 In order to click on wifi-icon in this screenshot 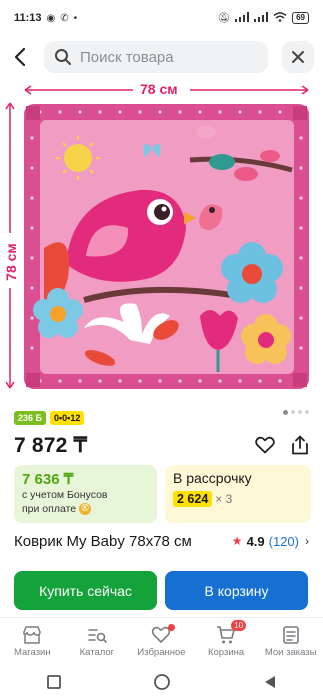, I will do `click(280, 18)`.